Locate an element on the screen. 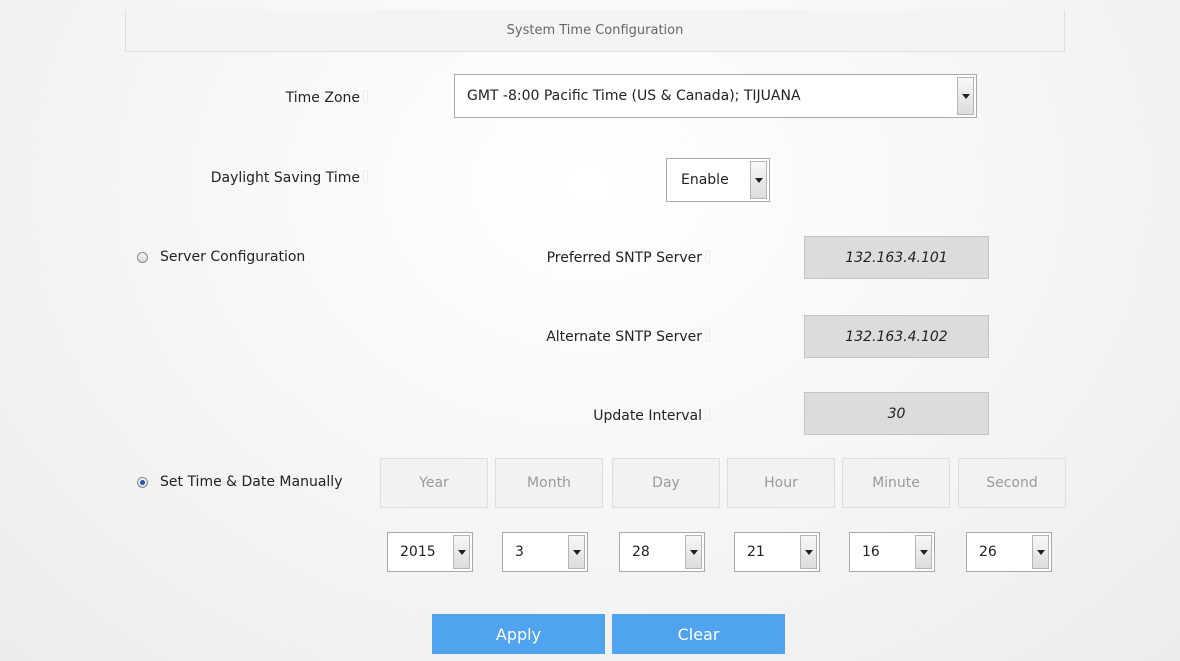  update-interval-value: 30 is located at coordinates (896, 413).